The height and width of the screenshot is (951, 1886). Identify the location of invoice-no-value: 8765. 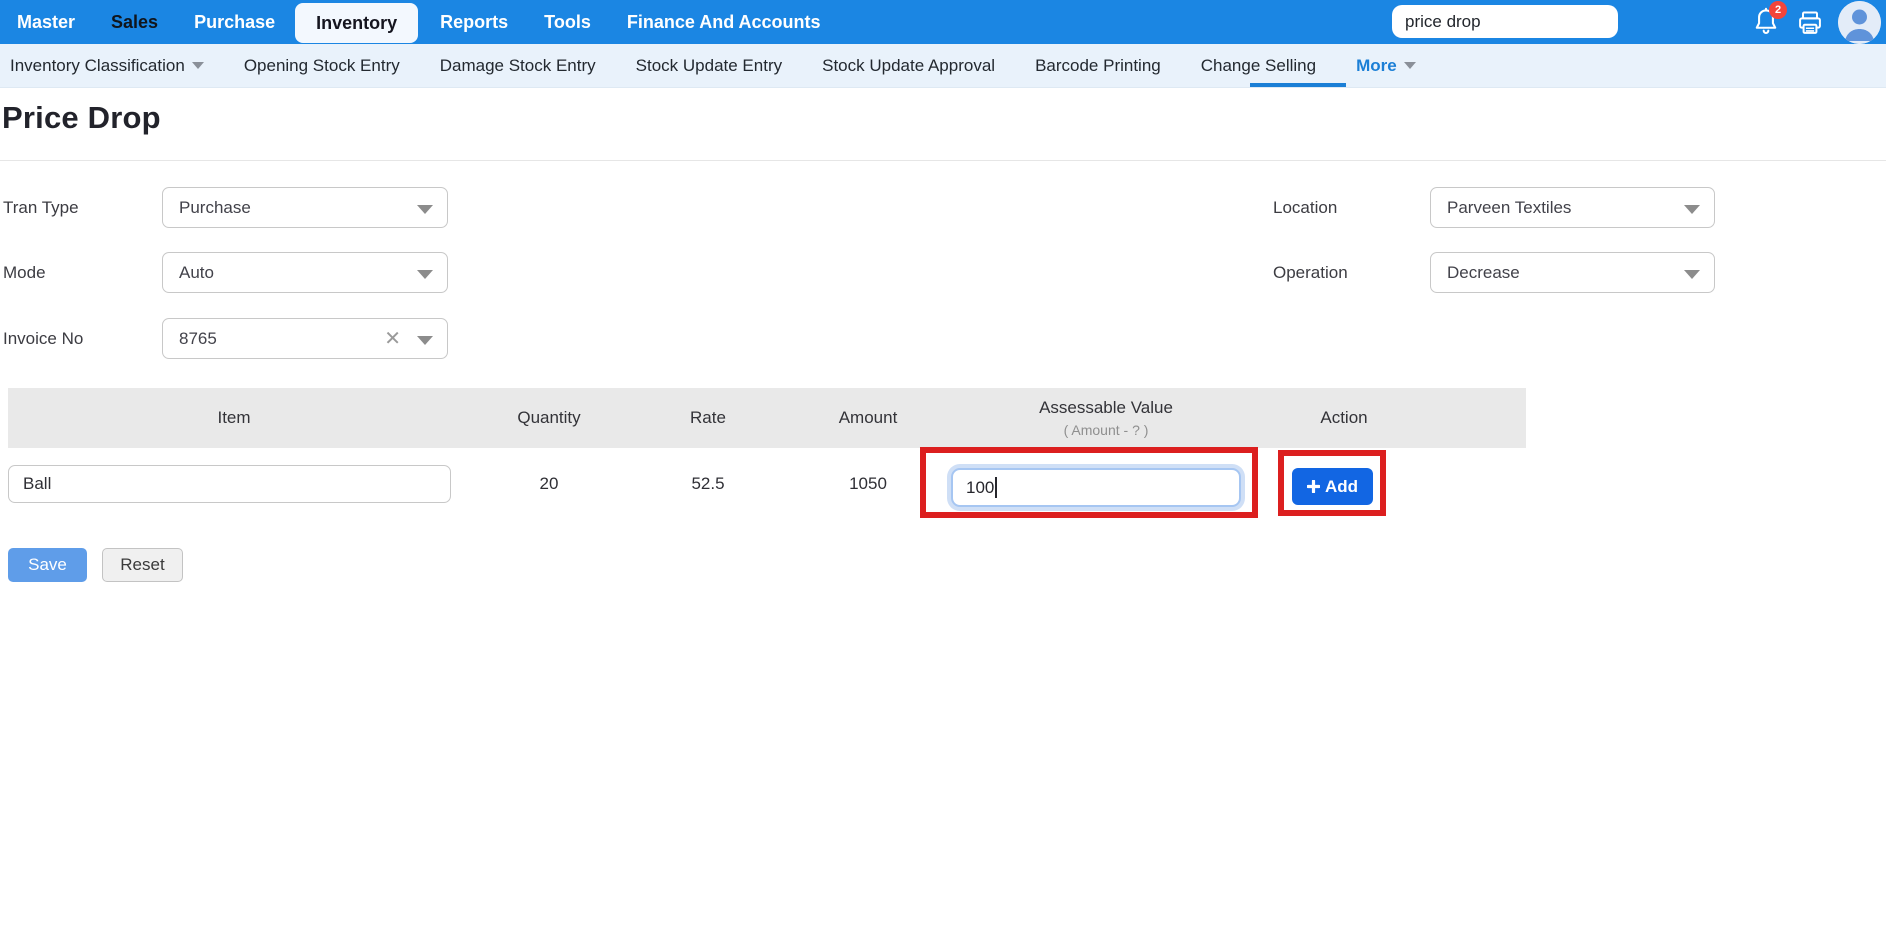
(198, 338).